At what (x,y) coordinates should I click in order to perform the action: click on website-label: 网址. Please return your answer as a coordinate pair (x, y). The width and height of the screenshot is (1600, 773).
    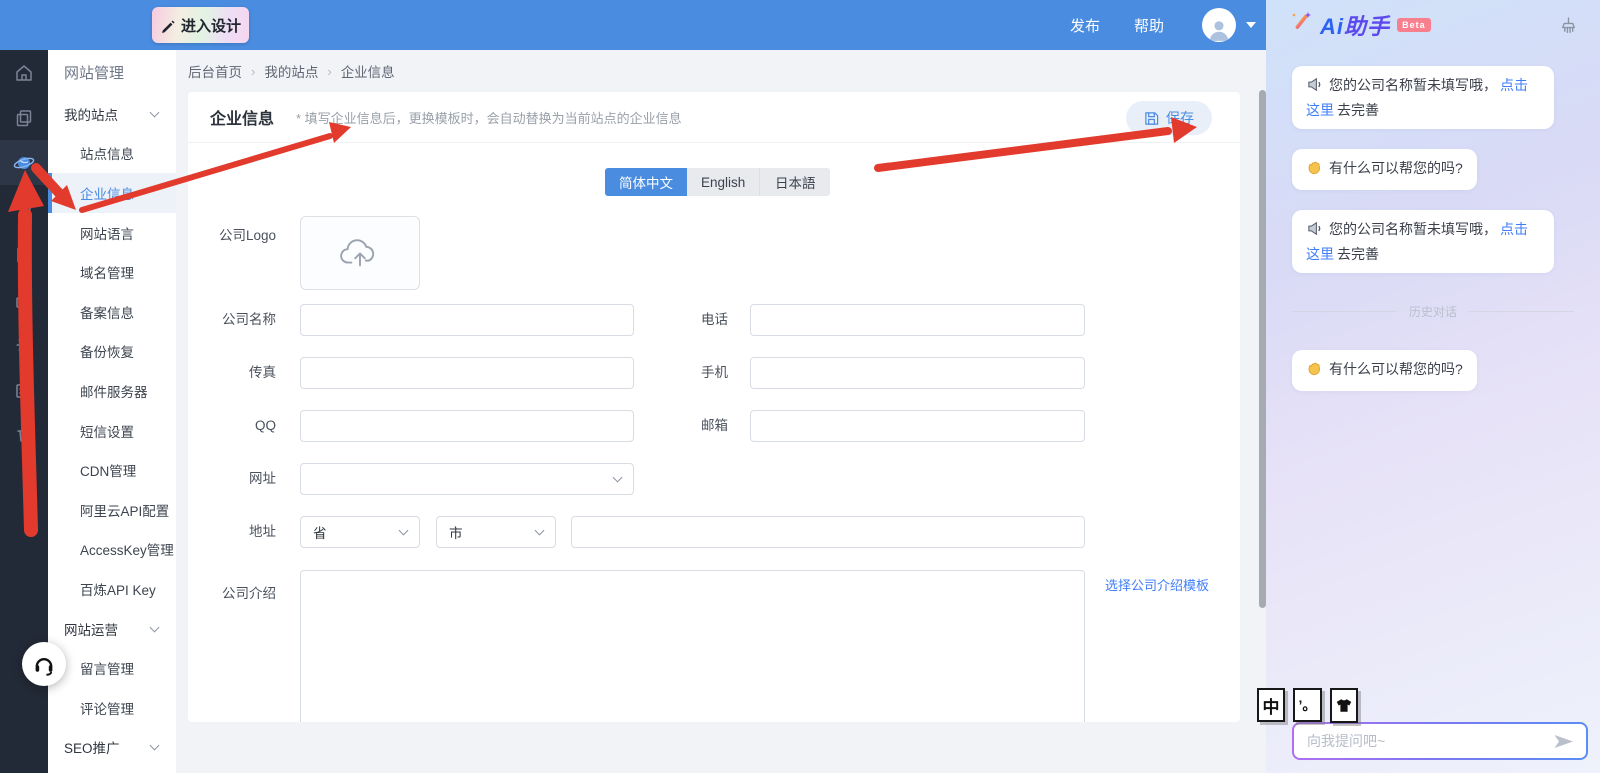
    Looking at the image, I should click on (262, 478).